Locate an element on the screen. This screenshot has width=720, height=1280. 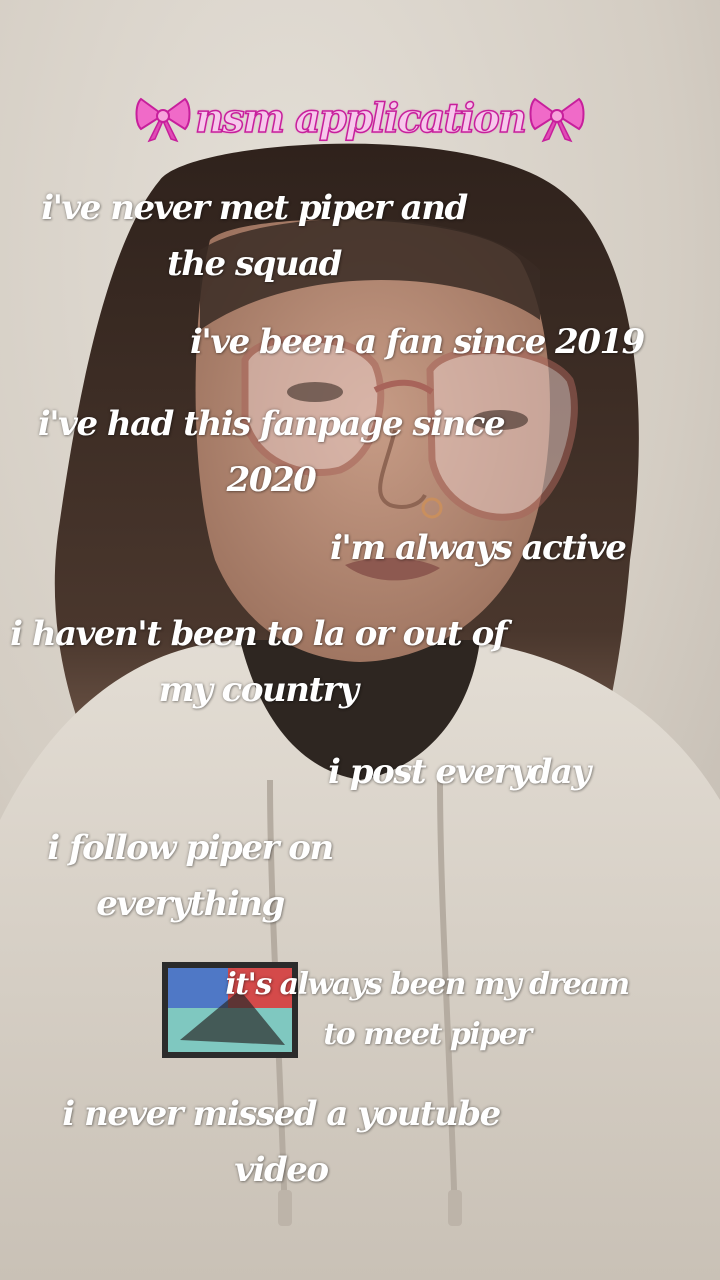
caption-line: it's always been my dream is located at coordinates (427, 984).